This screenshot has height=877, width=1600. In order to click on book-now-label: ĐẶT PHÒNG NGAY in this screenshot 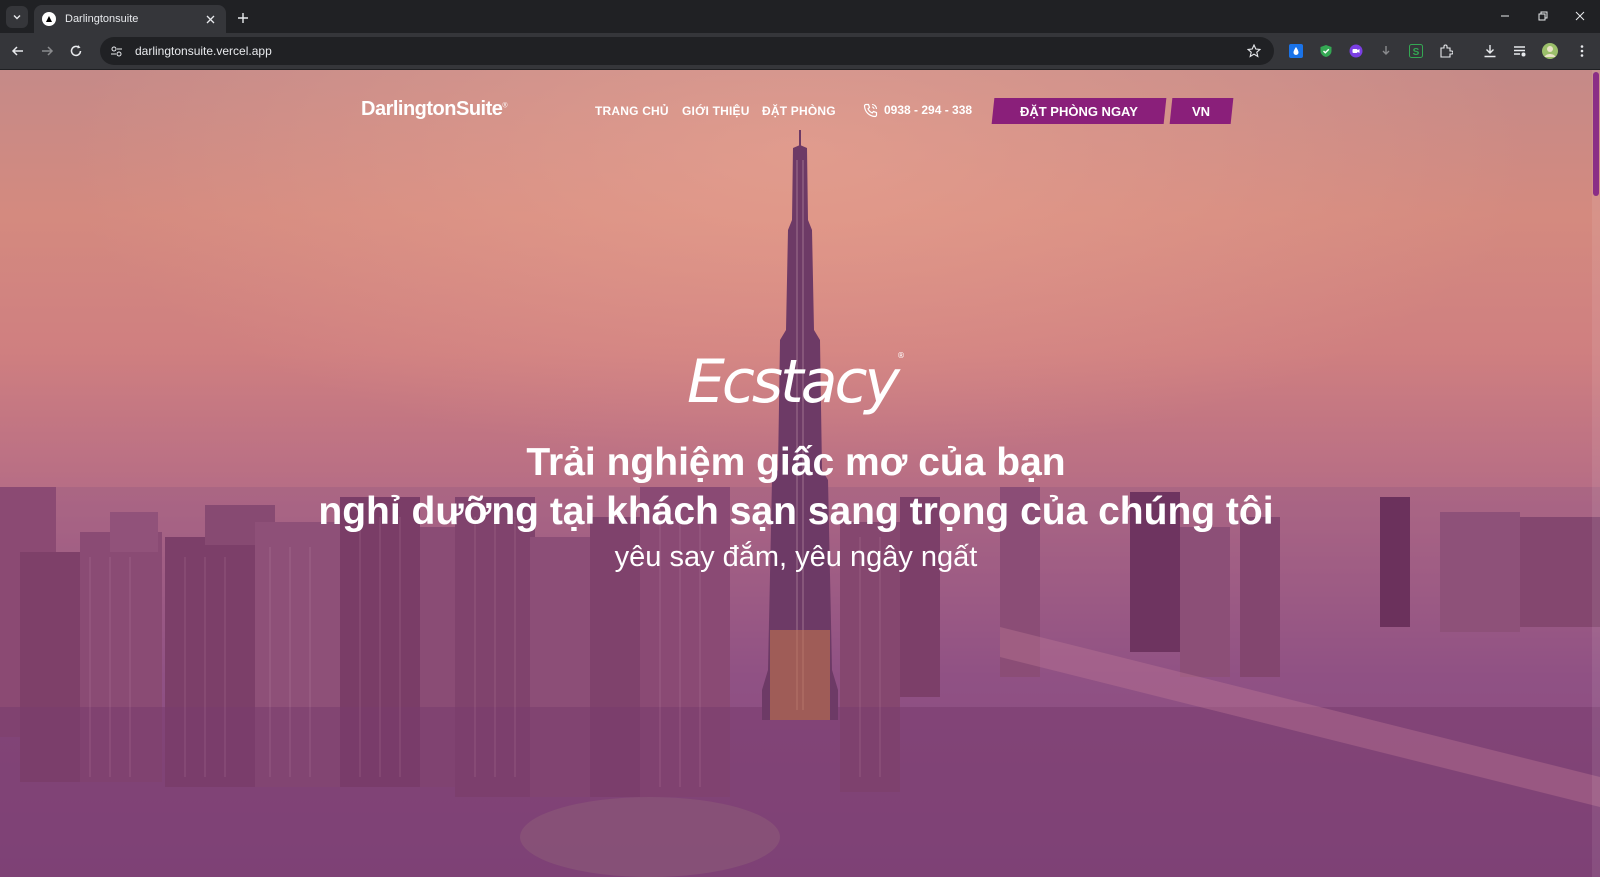, I will do `click(1079, 111)`.